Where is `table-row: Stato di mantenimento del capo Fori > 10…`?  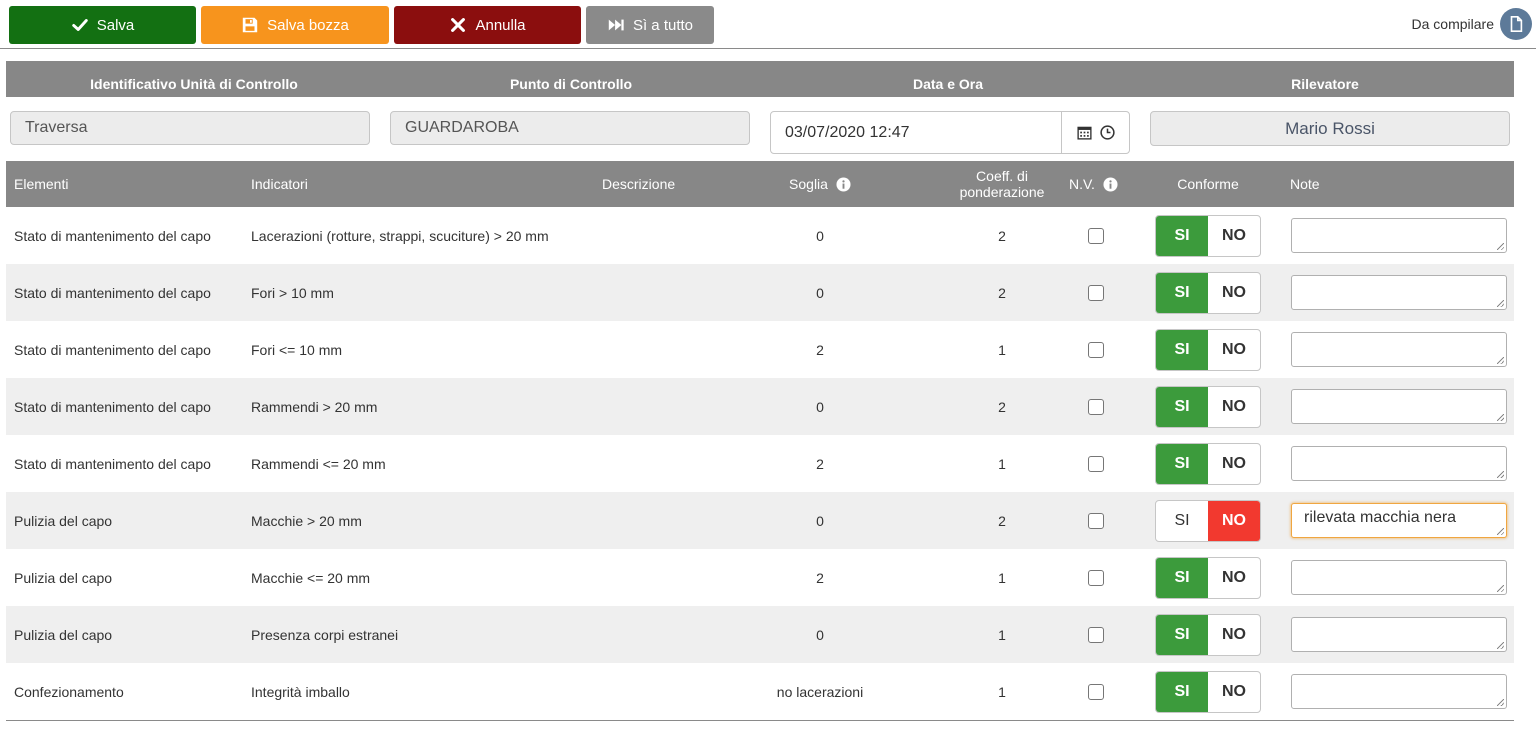 table-row: Stato di mantenimento del capo Fori > 10… is located at coordinates (760, 292).